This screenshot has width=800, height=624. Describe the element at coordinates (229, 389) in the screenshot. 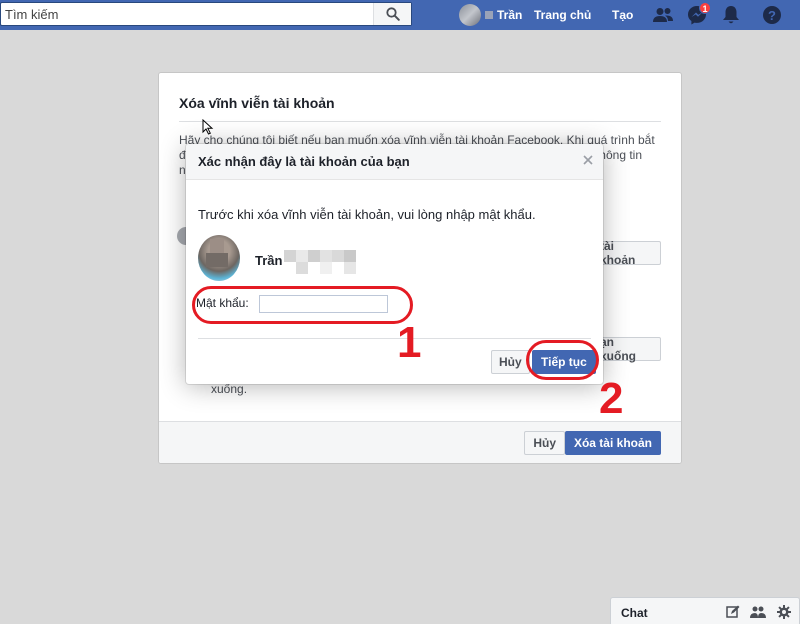

I see `download-text: xuống.` at that location.